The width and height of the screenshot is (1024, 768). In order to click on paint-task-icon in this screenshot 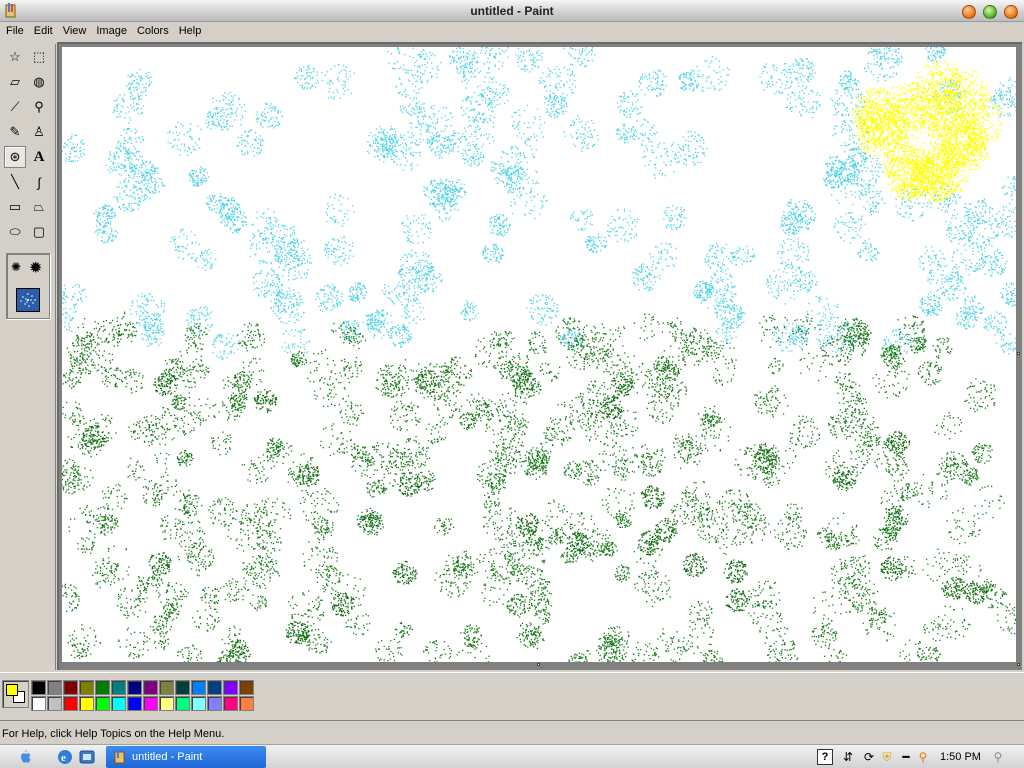, I will do `click(119, 757)`.